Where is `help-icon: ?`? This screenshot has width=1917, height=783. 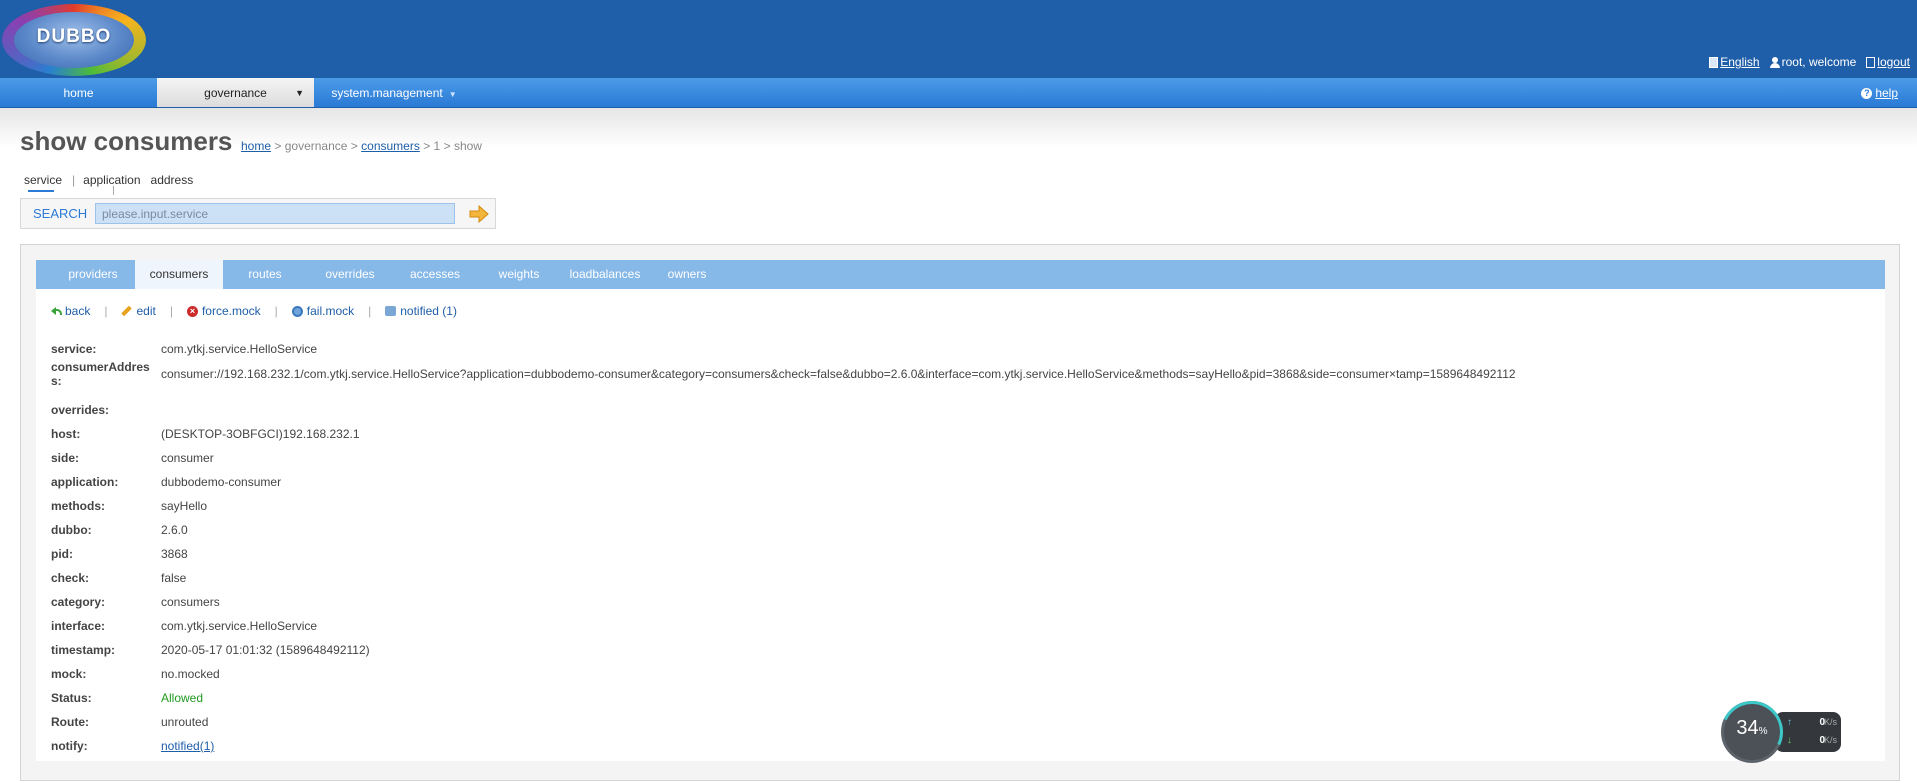
help-icon: ? is located at coordinates (1867, 93).